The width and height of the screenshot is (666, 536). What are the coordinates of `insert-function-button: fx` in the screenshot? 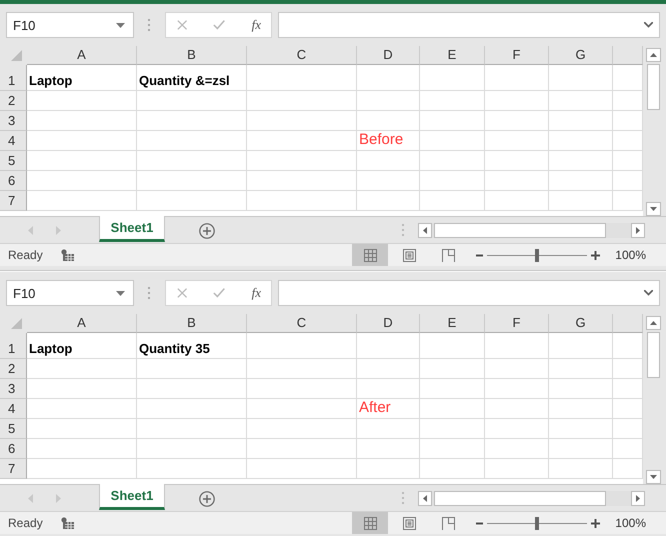 It's located at (256, 25).